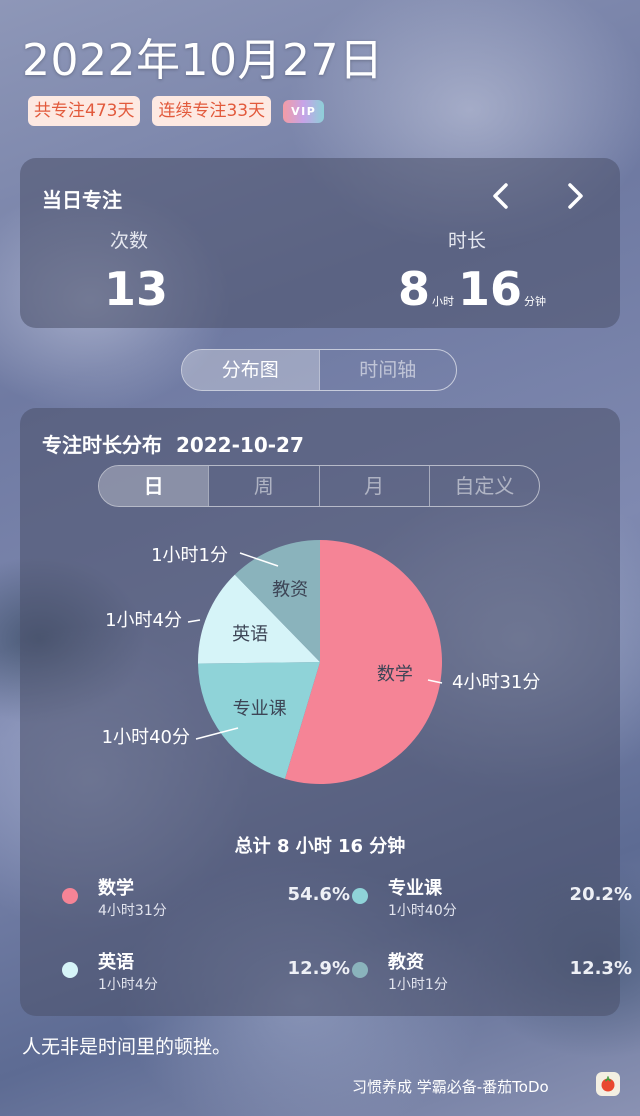  What do you see at coordinates (194, 621) in the screenshot?
I see `pie-leader-line` at bounding box center [194, 621].